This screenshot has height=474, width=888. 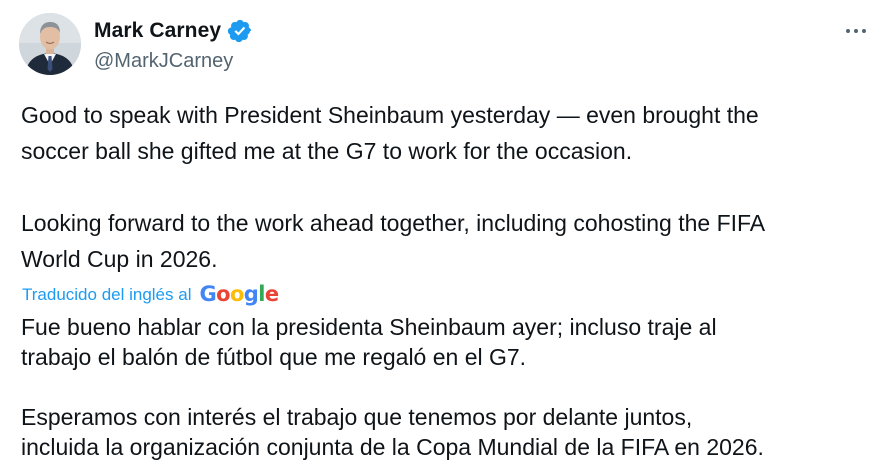 What do you see at coordinates (163, 61) in the screenshot?
I see `author-handle: @MarkJCarney` at bounding box center [163, 61].